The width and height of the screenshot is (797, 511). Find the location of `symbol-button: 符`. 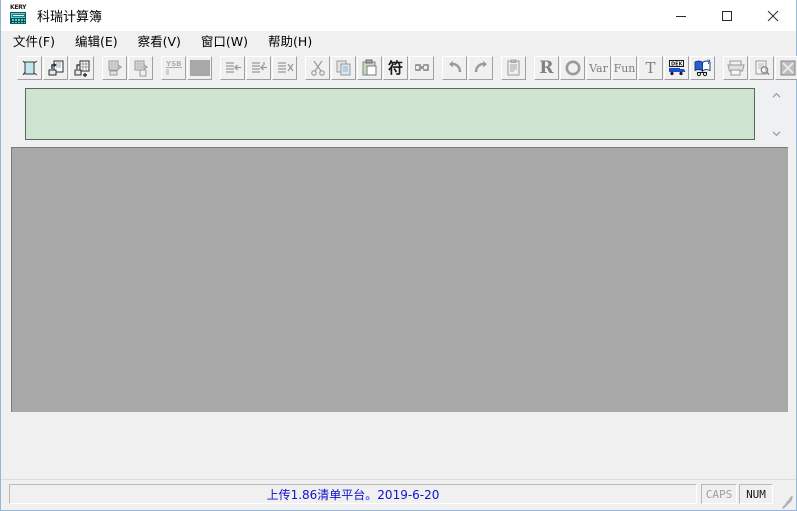

symbol-button: 符 is located at coordinates (395, 68).